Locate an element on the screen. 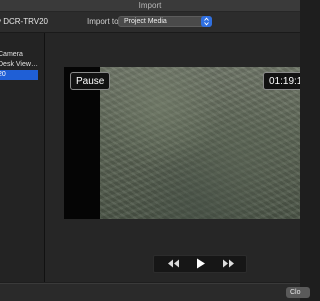 The height and width of the screenshot is (301, 320). fast-forward-icon is located at coordinates (228, 263).